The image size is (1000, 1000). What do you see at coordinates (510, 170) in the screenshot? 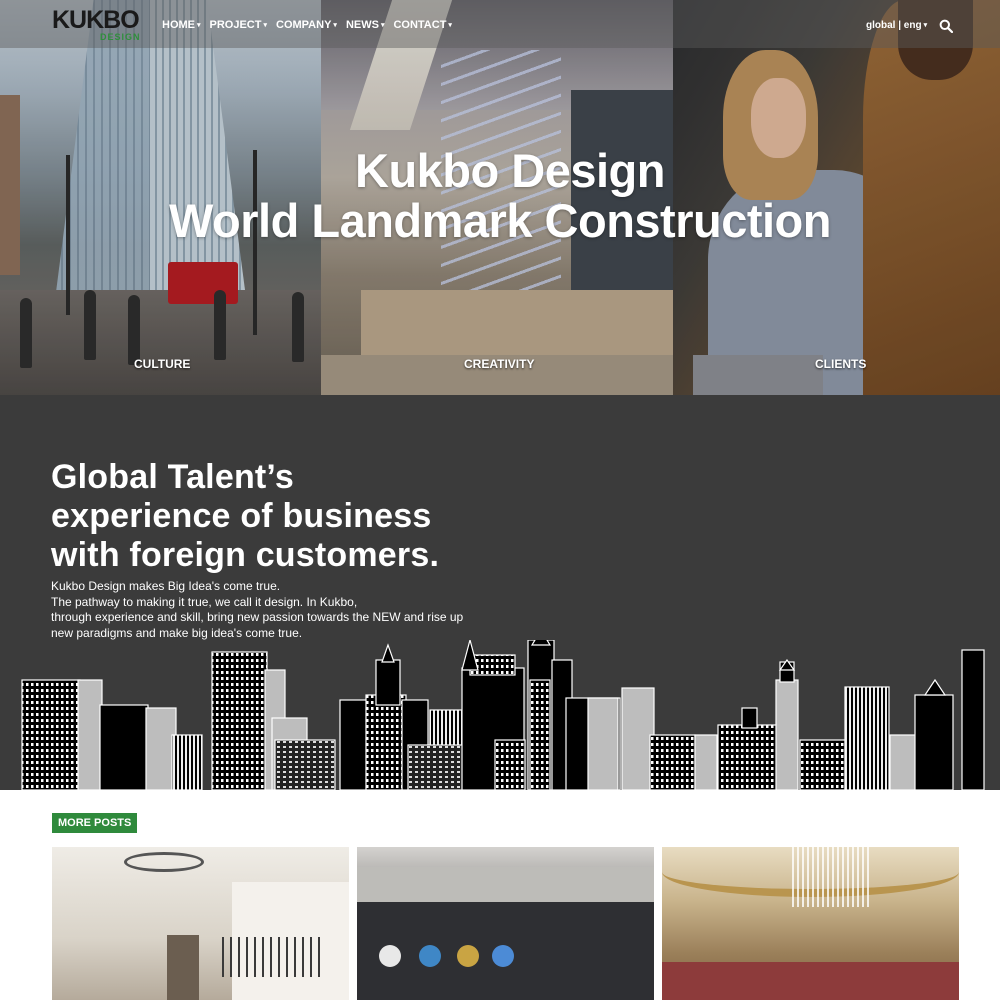
I see `hero-title-line-1: Kukbo Design` at bounding box center [510, 170].